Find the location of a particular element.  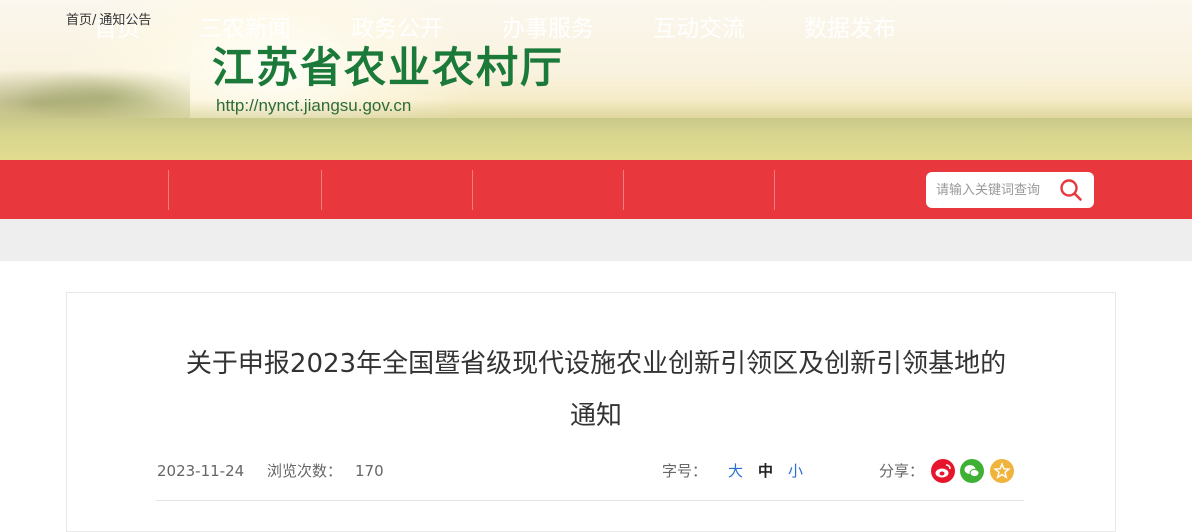

share-label: 分享： is located at coordinates (902, 471).